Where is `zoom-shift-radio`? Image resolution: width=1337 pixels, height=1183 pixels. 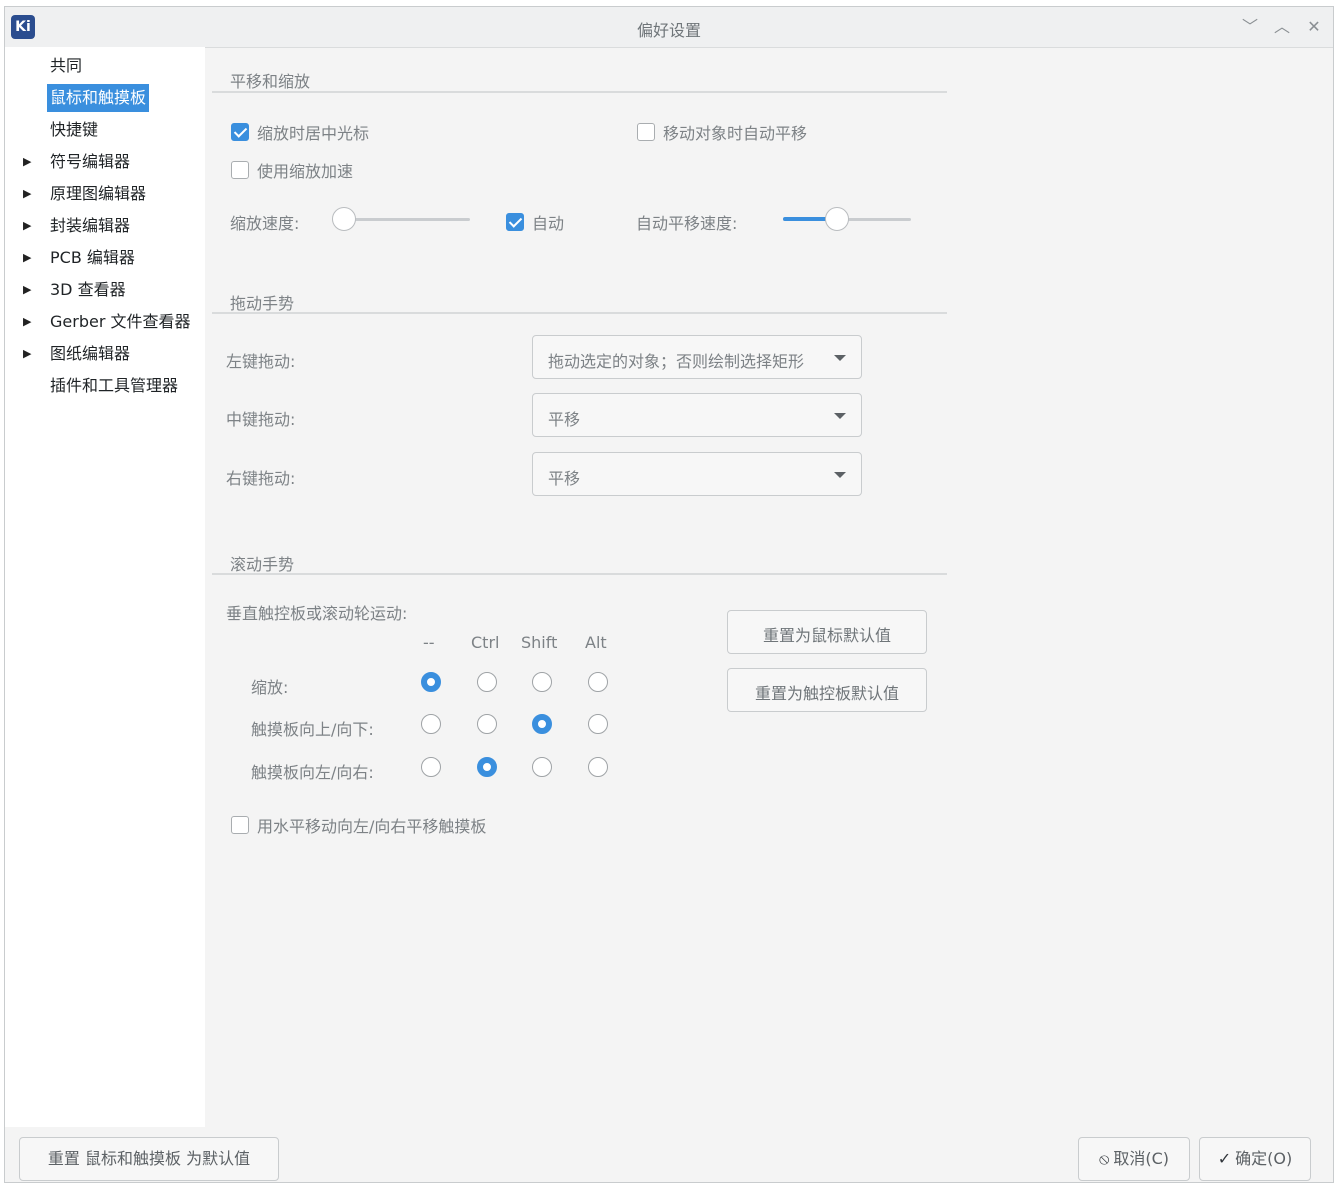 zoom-shift-radio is located at coordinates (542, 682).